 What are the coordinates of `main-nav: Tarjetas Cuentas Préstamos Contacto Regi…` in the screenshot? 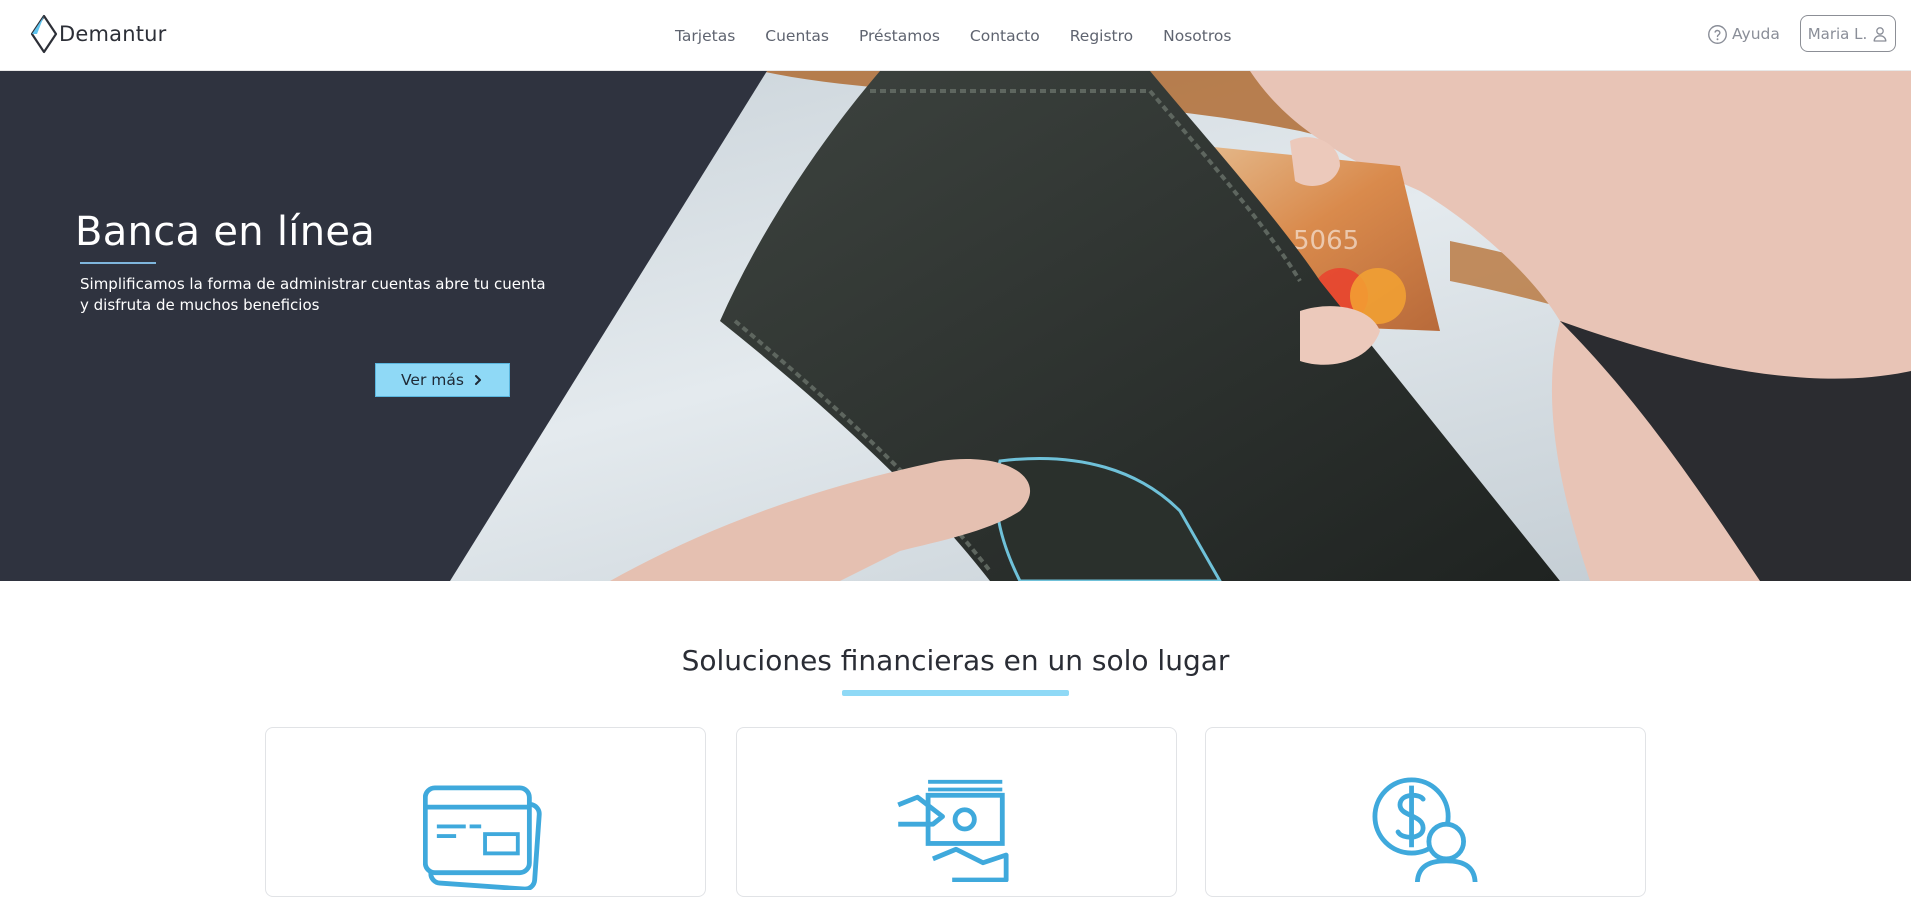 It's located at (953, 35).